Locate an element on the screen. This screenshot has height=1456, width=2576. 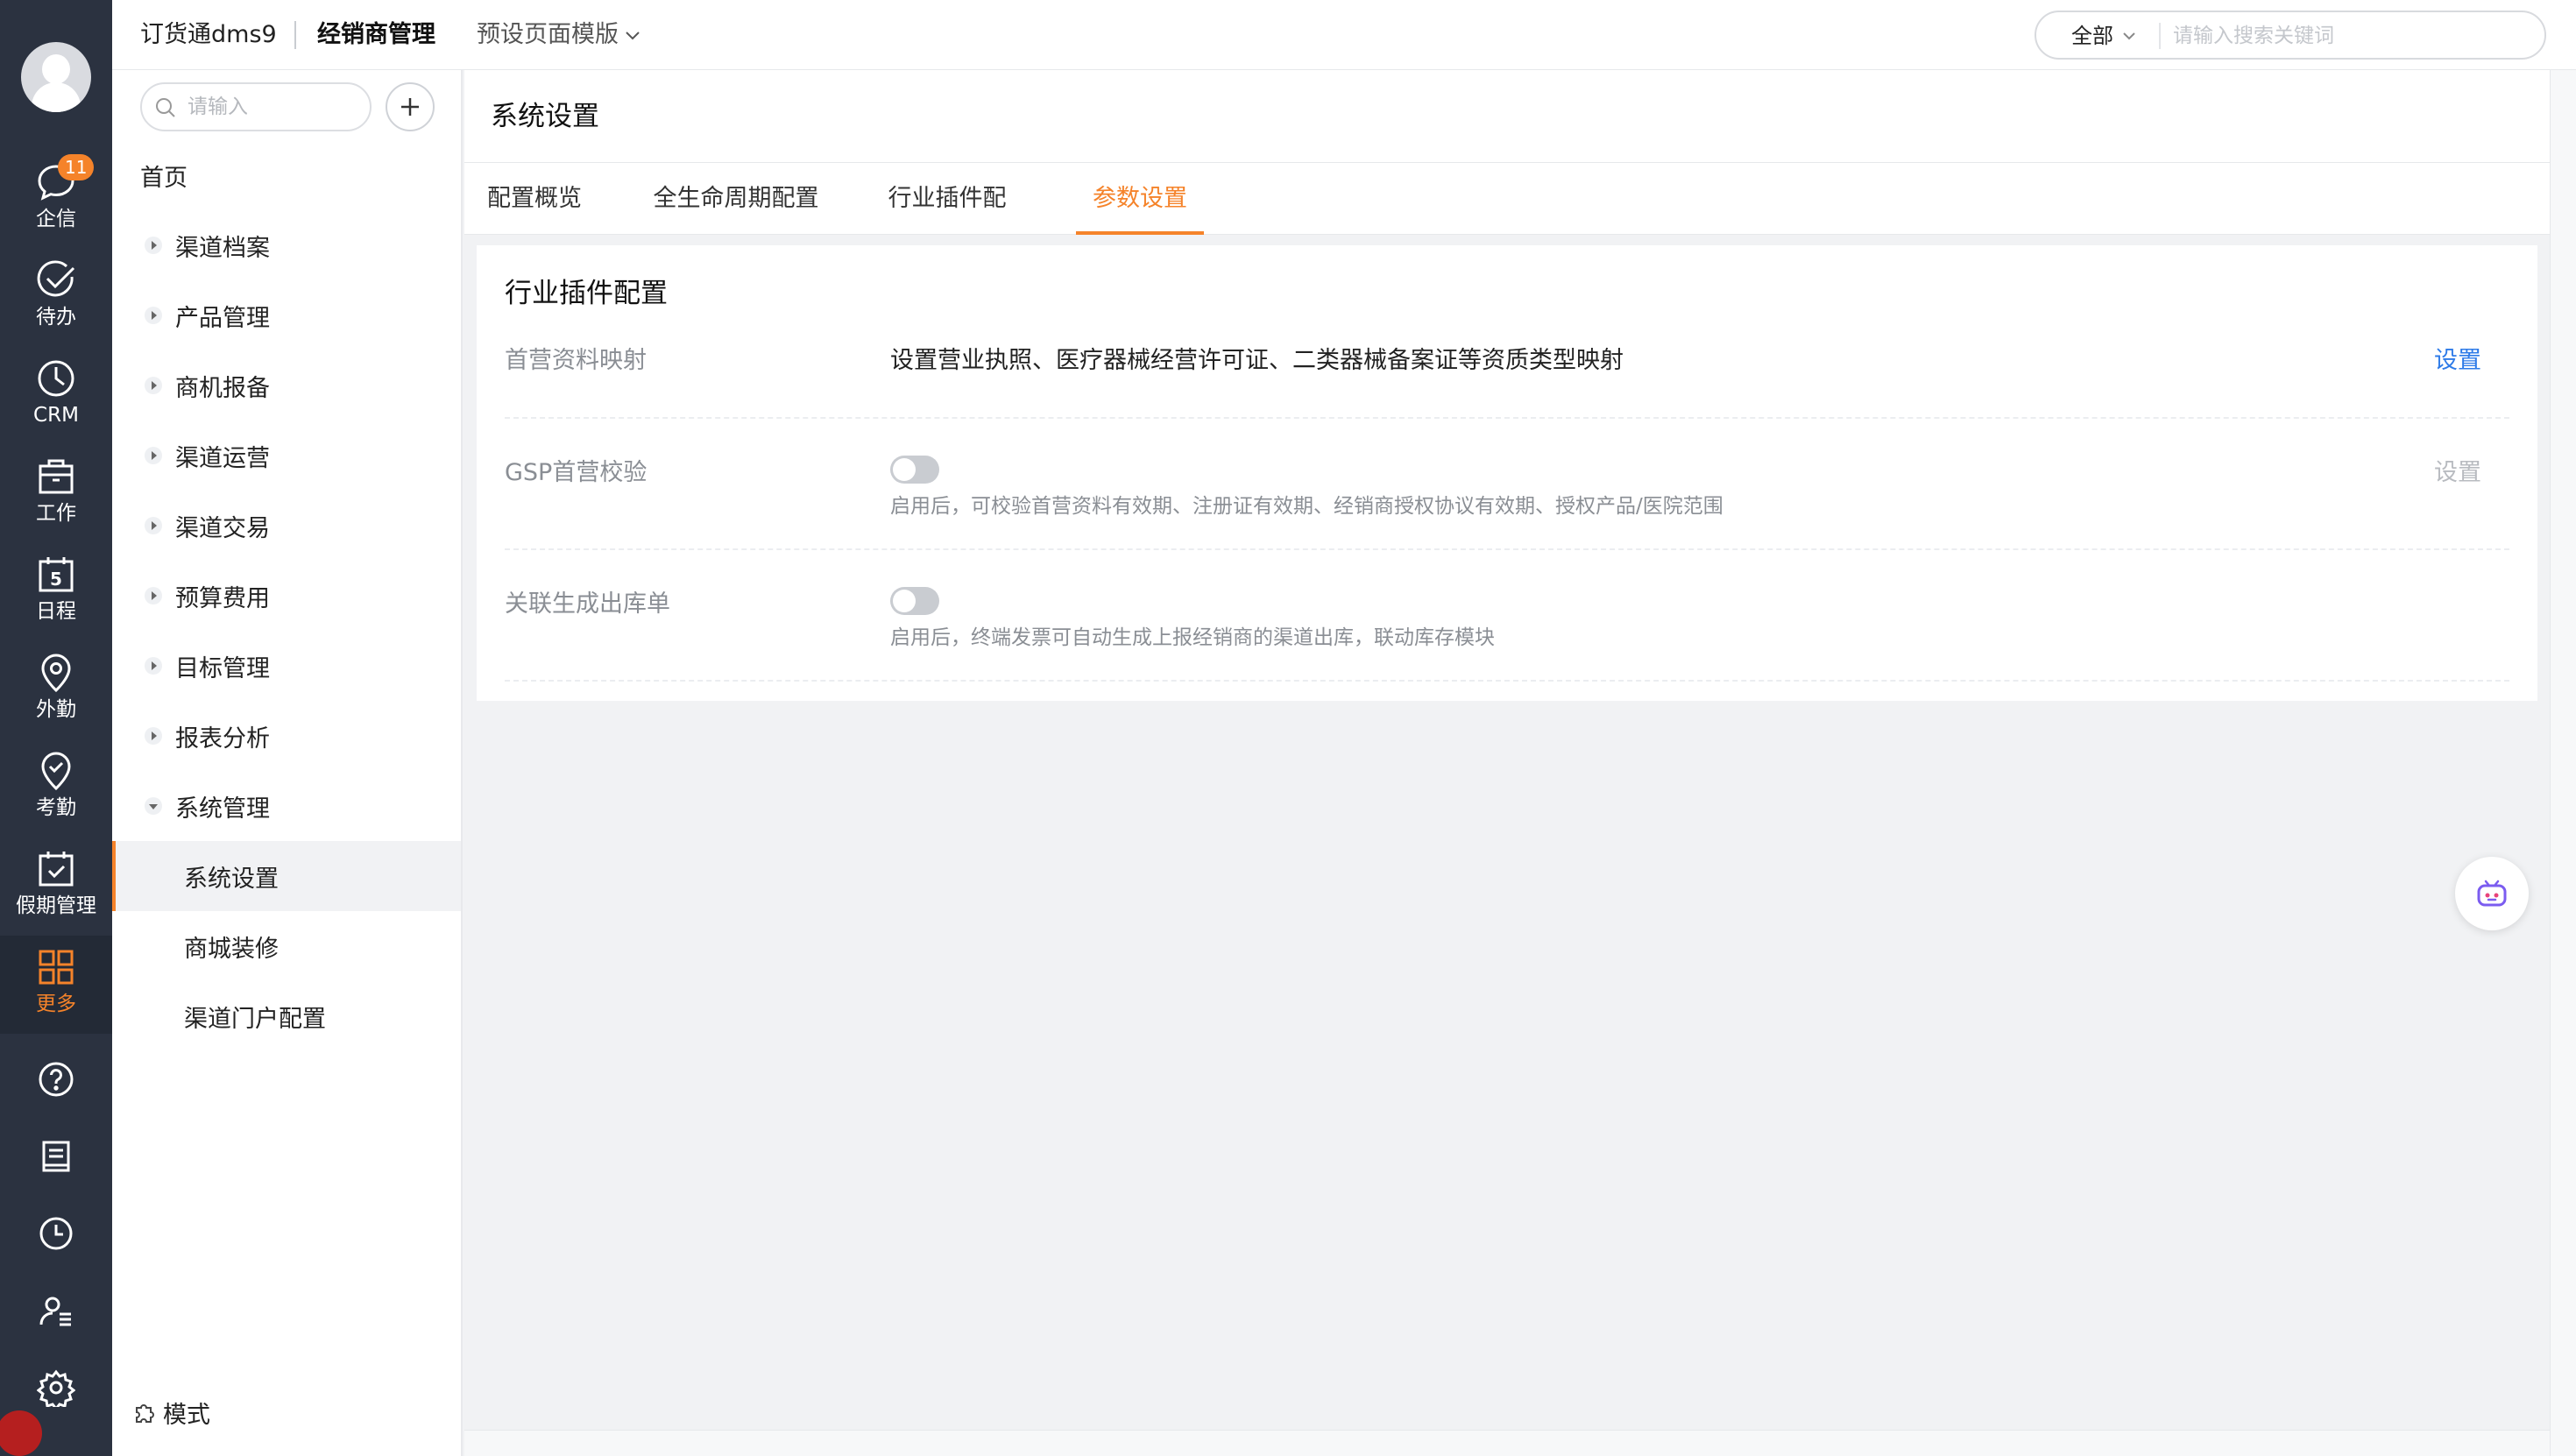
setting-row-outbound: 关联生成出库单 启用后，终端发票可自动生成上报经销商的渠道出库，联动库存模块 is located at coordinates (1507, 616).